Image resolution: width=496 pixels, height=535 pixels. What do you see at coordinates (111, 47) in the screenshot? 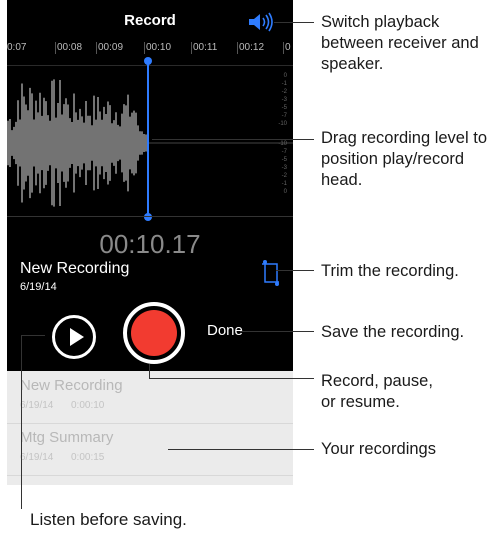
I see `timeline-tick: 00:09` at bounding box center [111, 47].